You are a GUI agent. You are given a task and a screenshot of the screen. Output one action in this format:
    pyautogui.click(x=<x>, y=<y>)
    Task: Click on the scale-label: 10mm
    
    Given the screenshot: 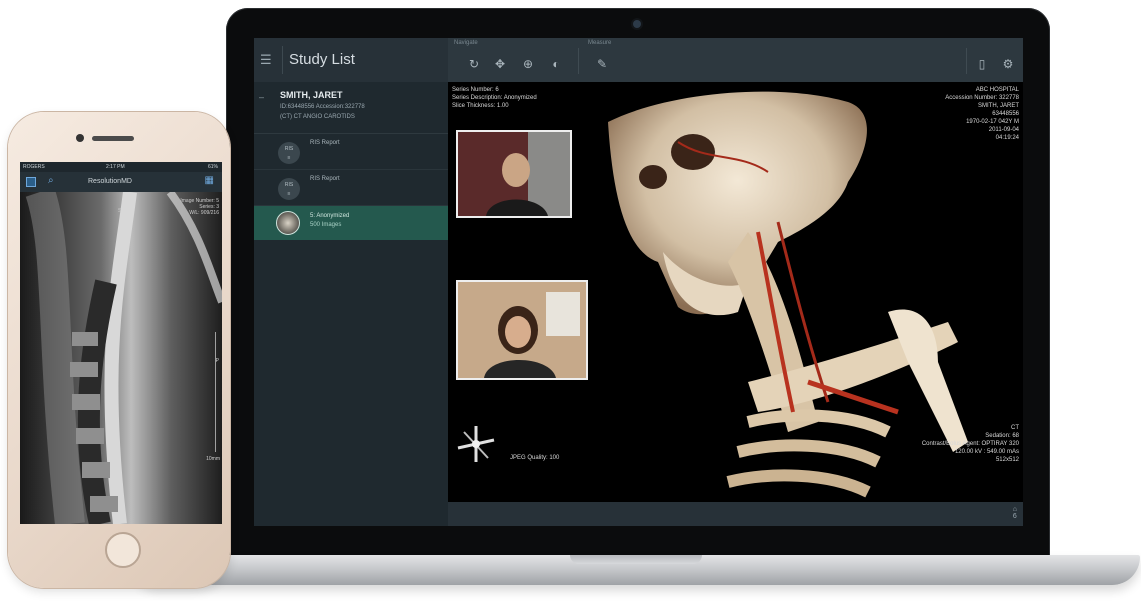 What is the action you would take?
    pyautogui.click(x=213, y=459)
    